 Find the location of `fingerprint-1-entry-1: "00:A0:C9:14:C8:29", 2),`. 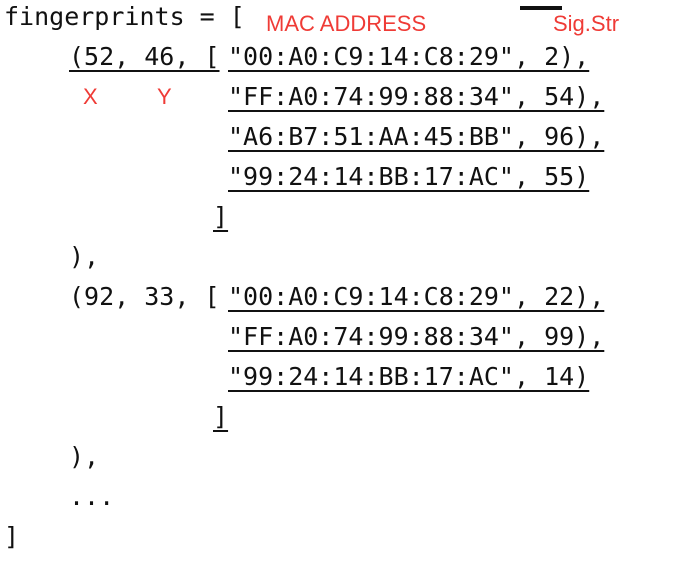

fingerprint-1-entry-1: "00:A0:C9:14:C8:29", 2), is located at coordinates (409, 56).